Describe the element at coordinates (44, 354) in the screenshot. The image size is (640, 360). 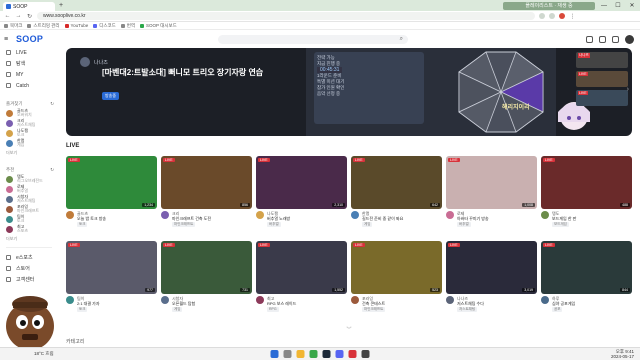
I see `taskbar-weather: 18°C 흐림` at that location.